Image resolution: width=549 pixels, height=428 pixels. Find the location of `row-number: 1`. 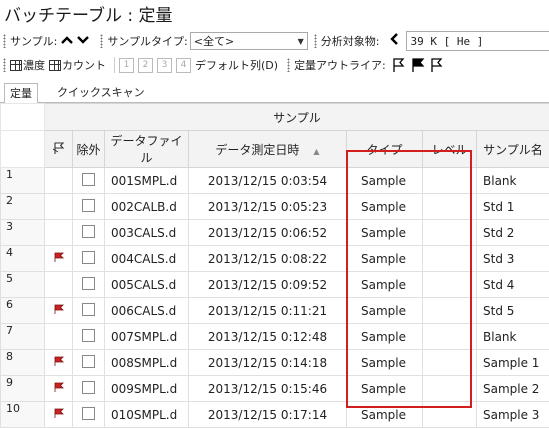

row-number: 1 is located at coordinates (23, 181).